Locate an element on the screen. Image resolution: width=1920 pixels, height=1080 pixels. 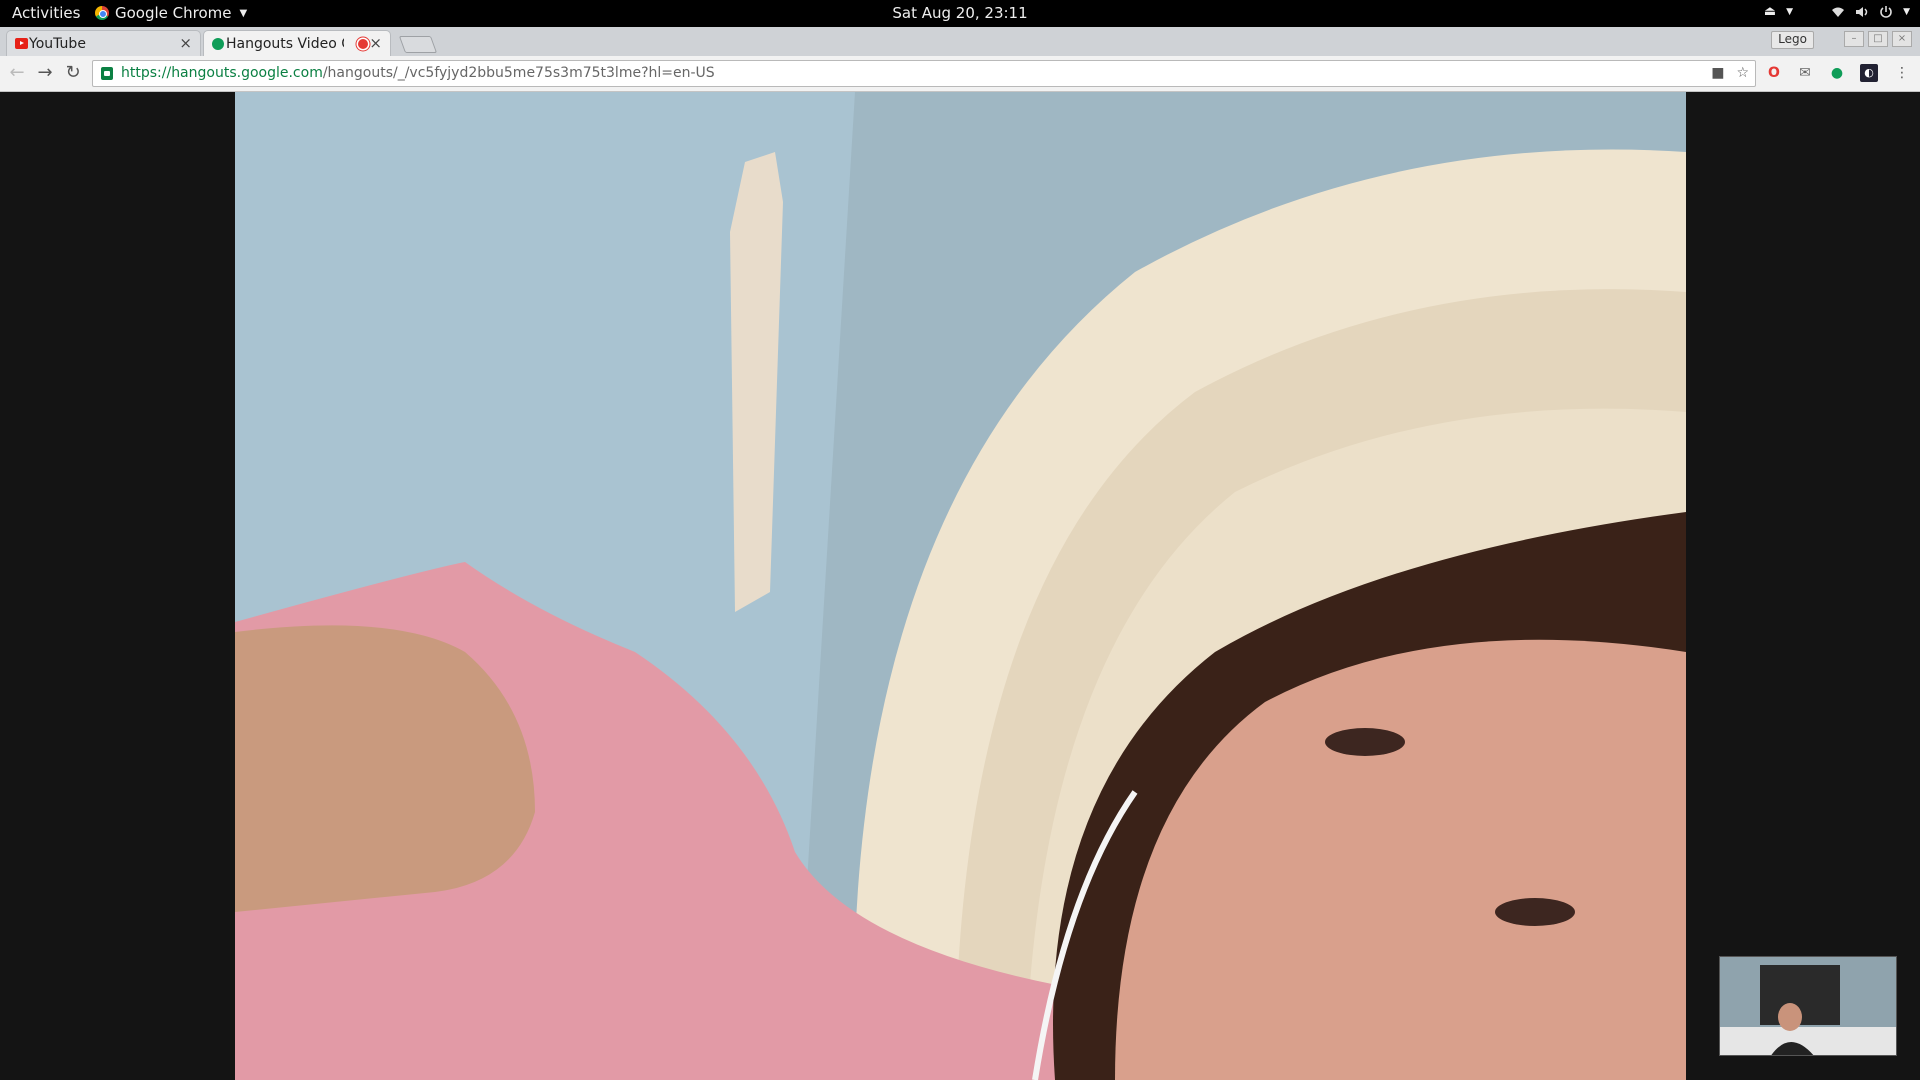
clock: Sat Aug 20, 23:11 is located at coordinates (960, 13).